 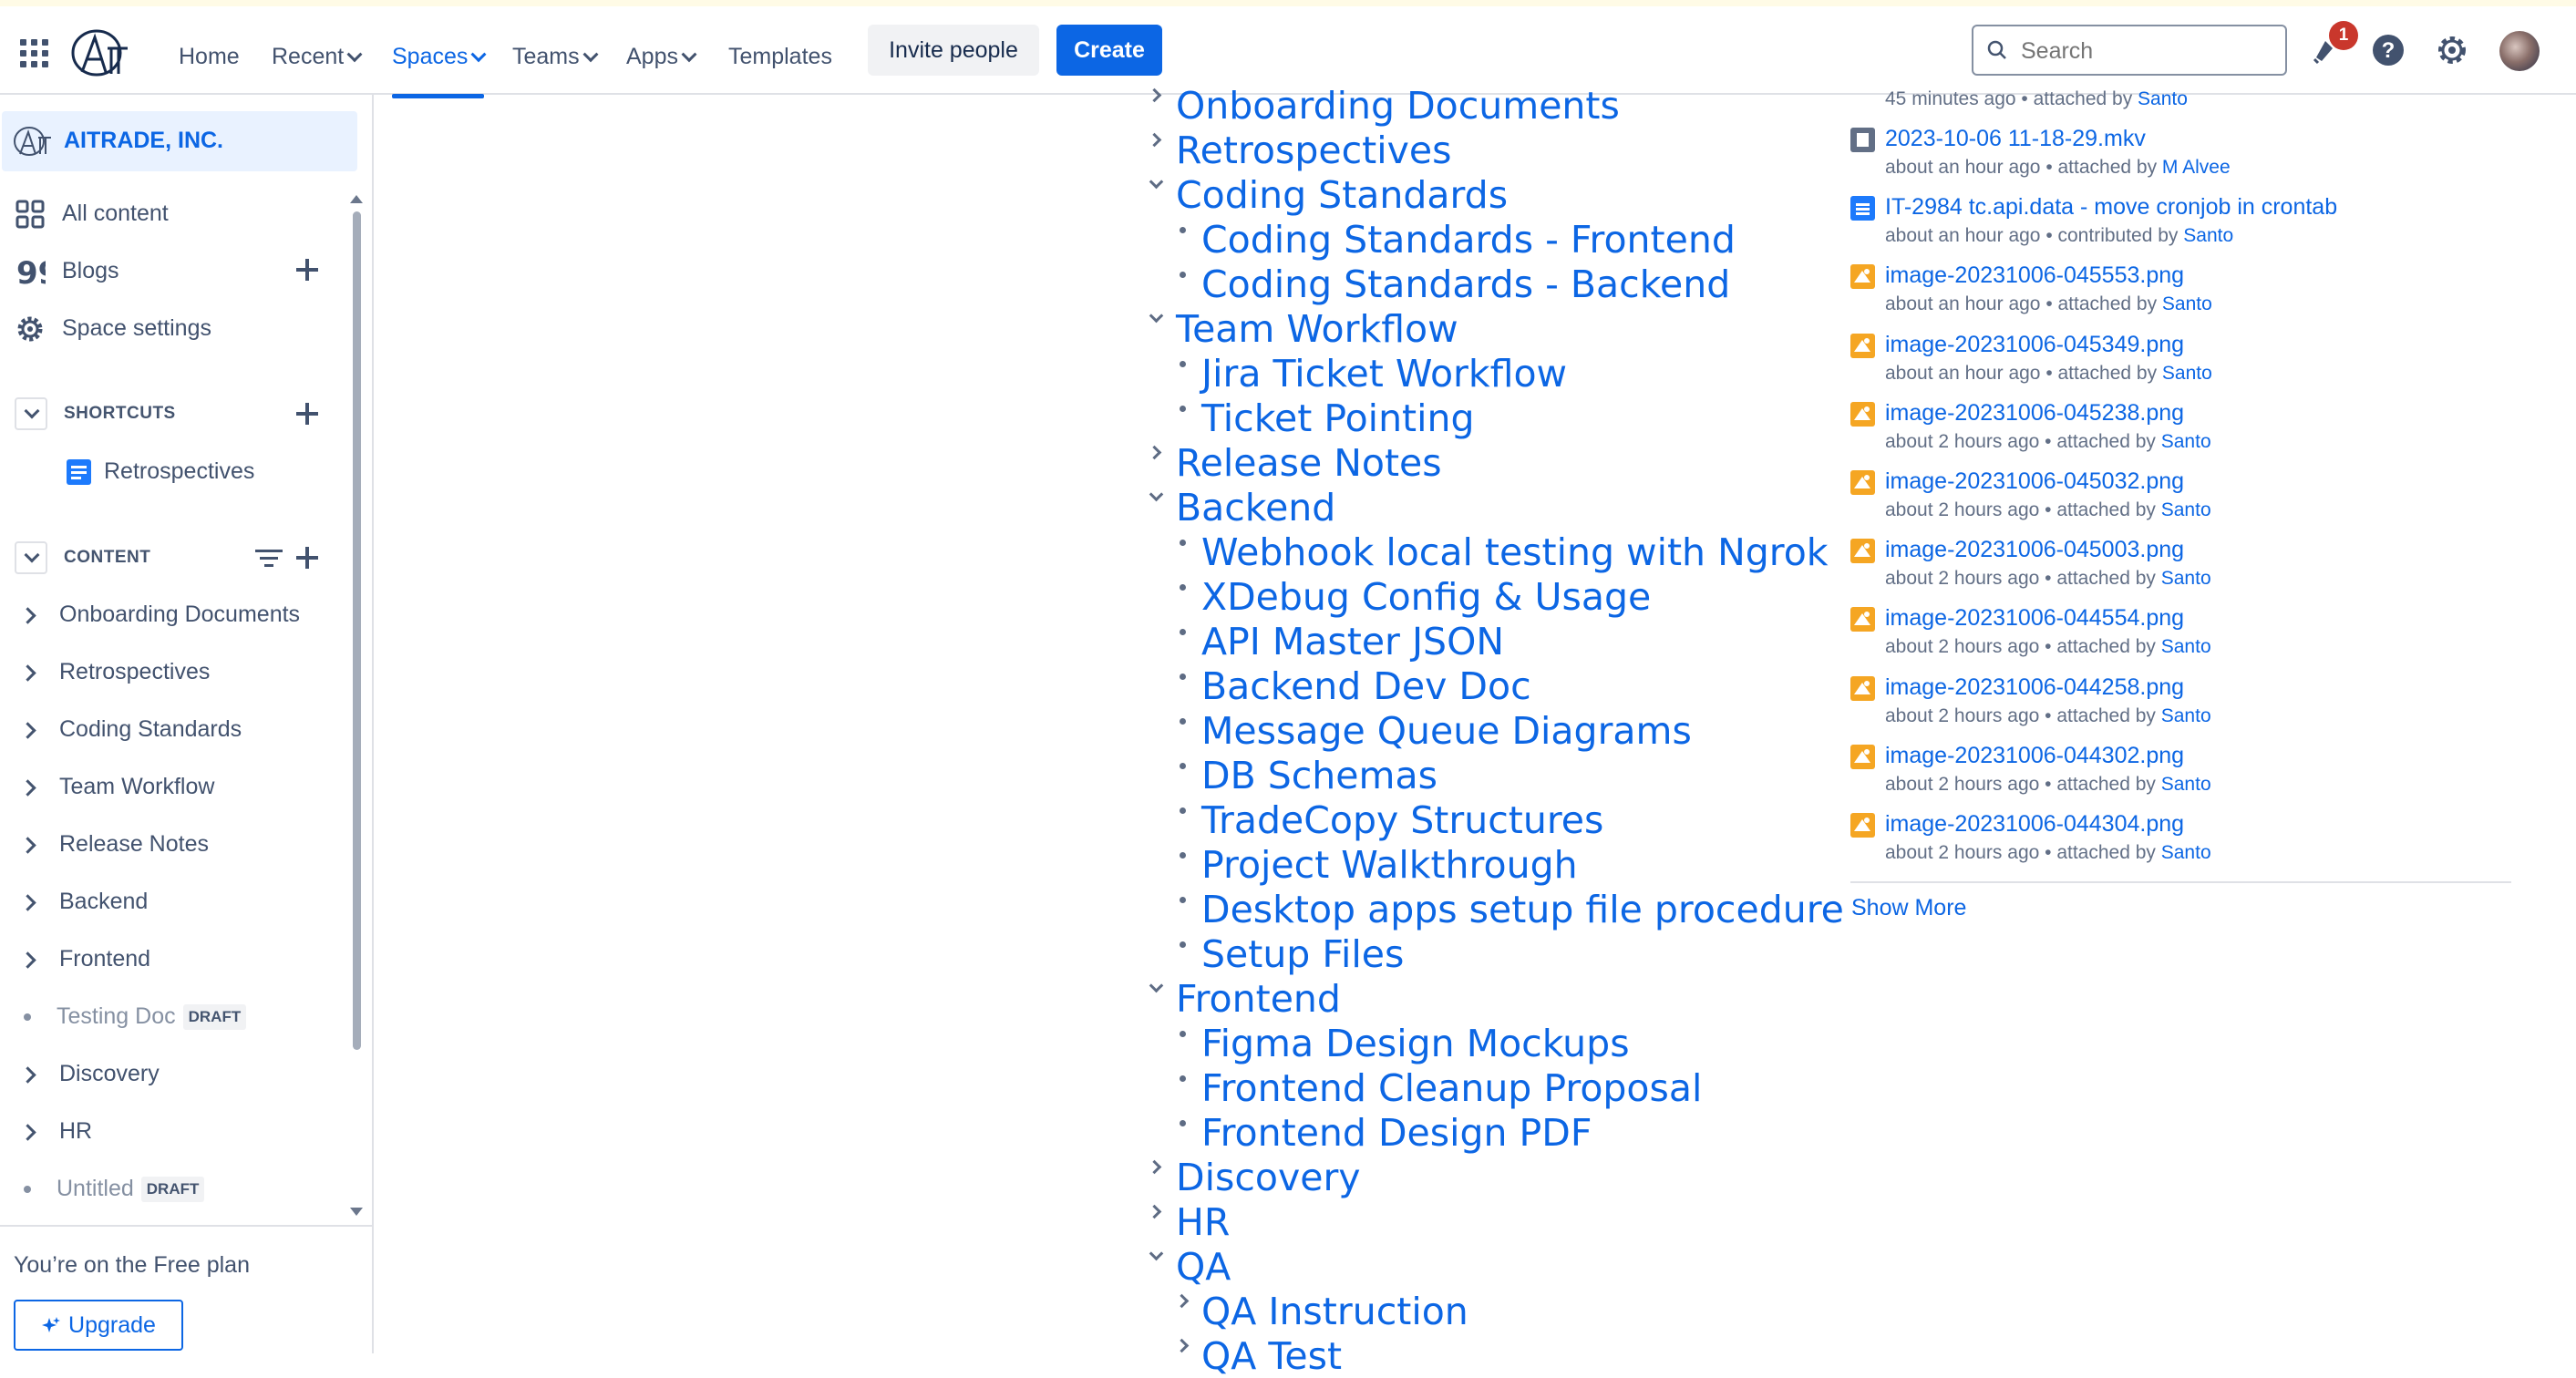 What do you see at coordinates (1334, 1311) in the screenshot?
I see `page-tree-link: QA Instruction` at bounding box center [1334, 1311].